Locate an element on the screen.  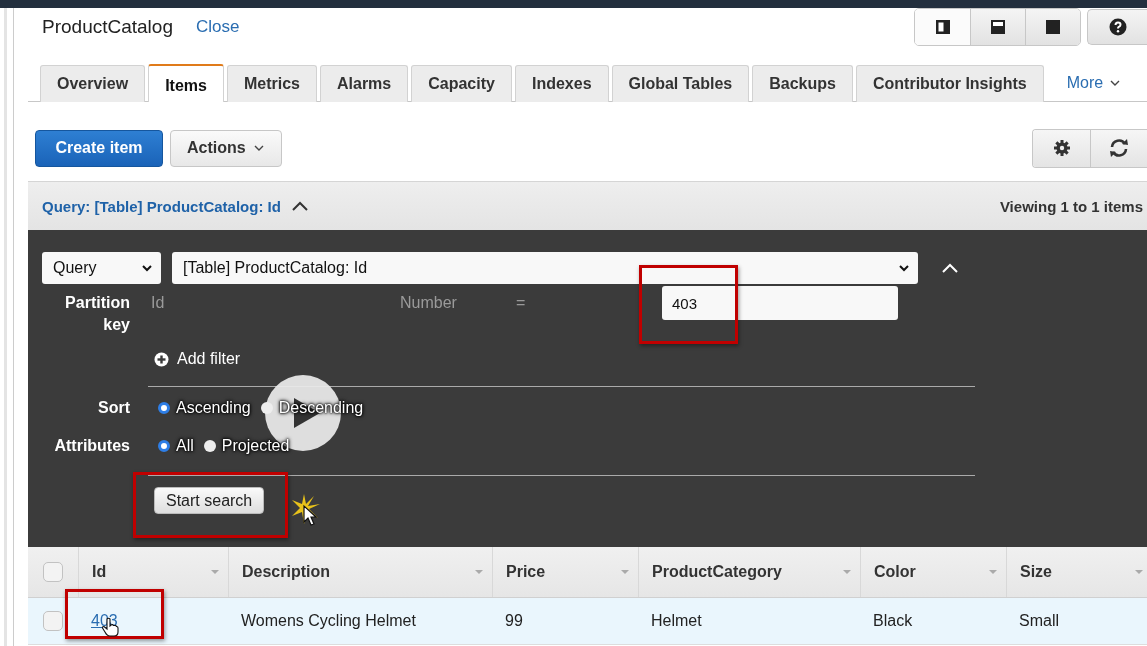
actions-button: Actions is located at coordinates (226, 148).